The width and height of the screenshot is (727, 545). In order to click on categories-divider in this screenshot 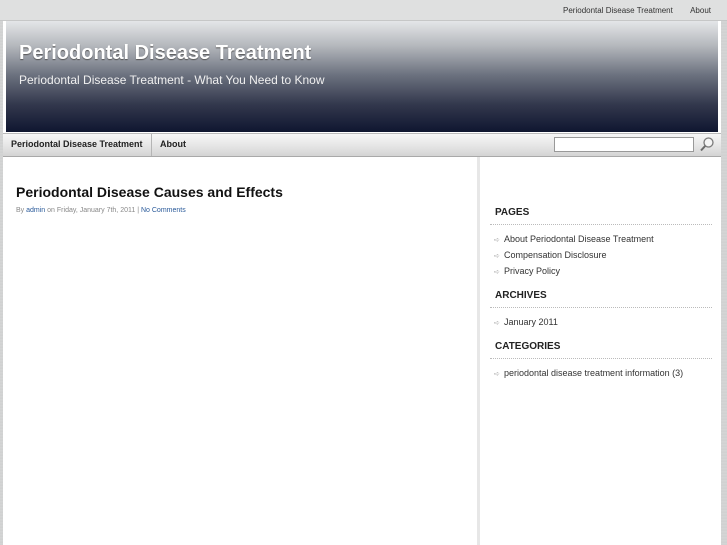, I will do `click(601, 358)`.